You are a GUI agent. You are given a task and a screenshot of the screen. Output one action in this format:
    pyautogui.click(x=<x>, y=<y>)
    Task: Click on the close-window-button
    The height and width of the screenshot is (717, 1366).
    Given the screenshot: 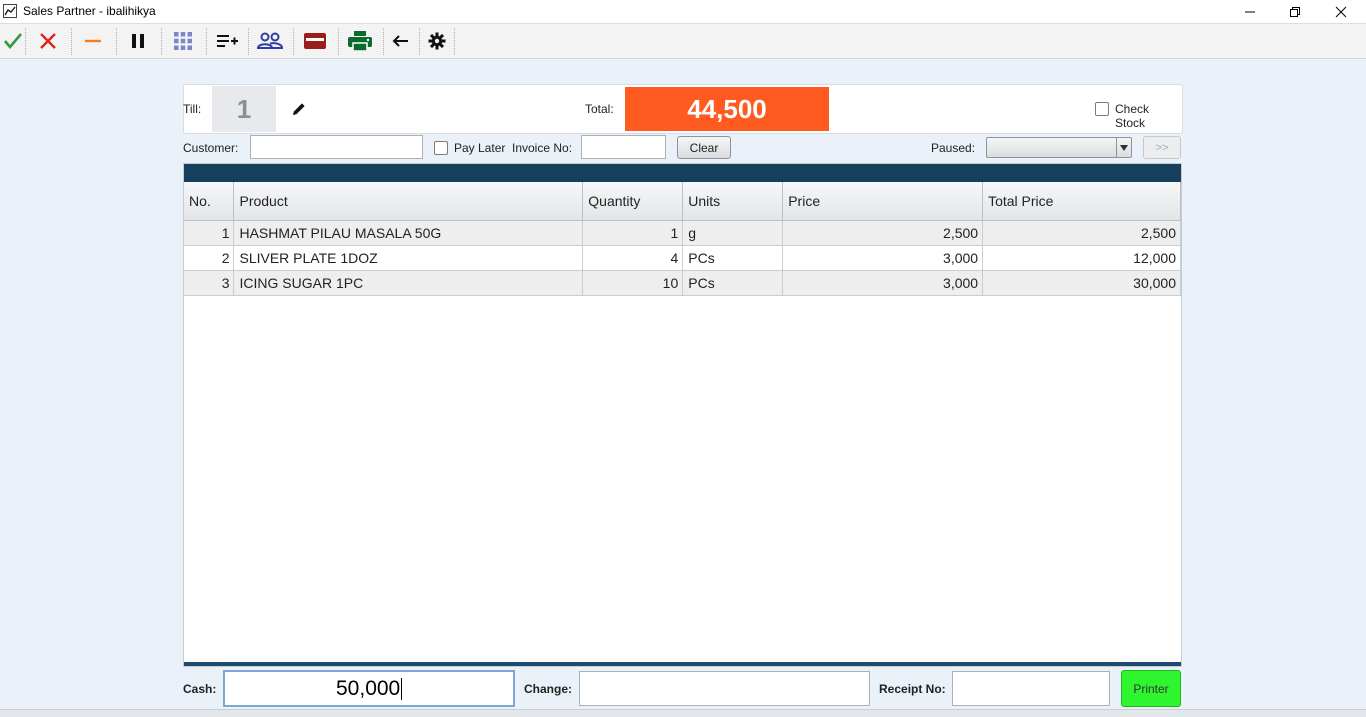 What is the action you would take?
    pyautogui.click(x=1341, y=11)
    